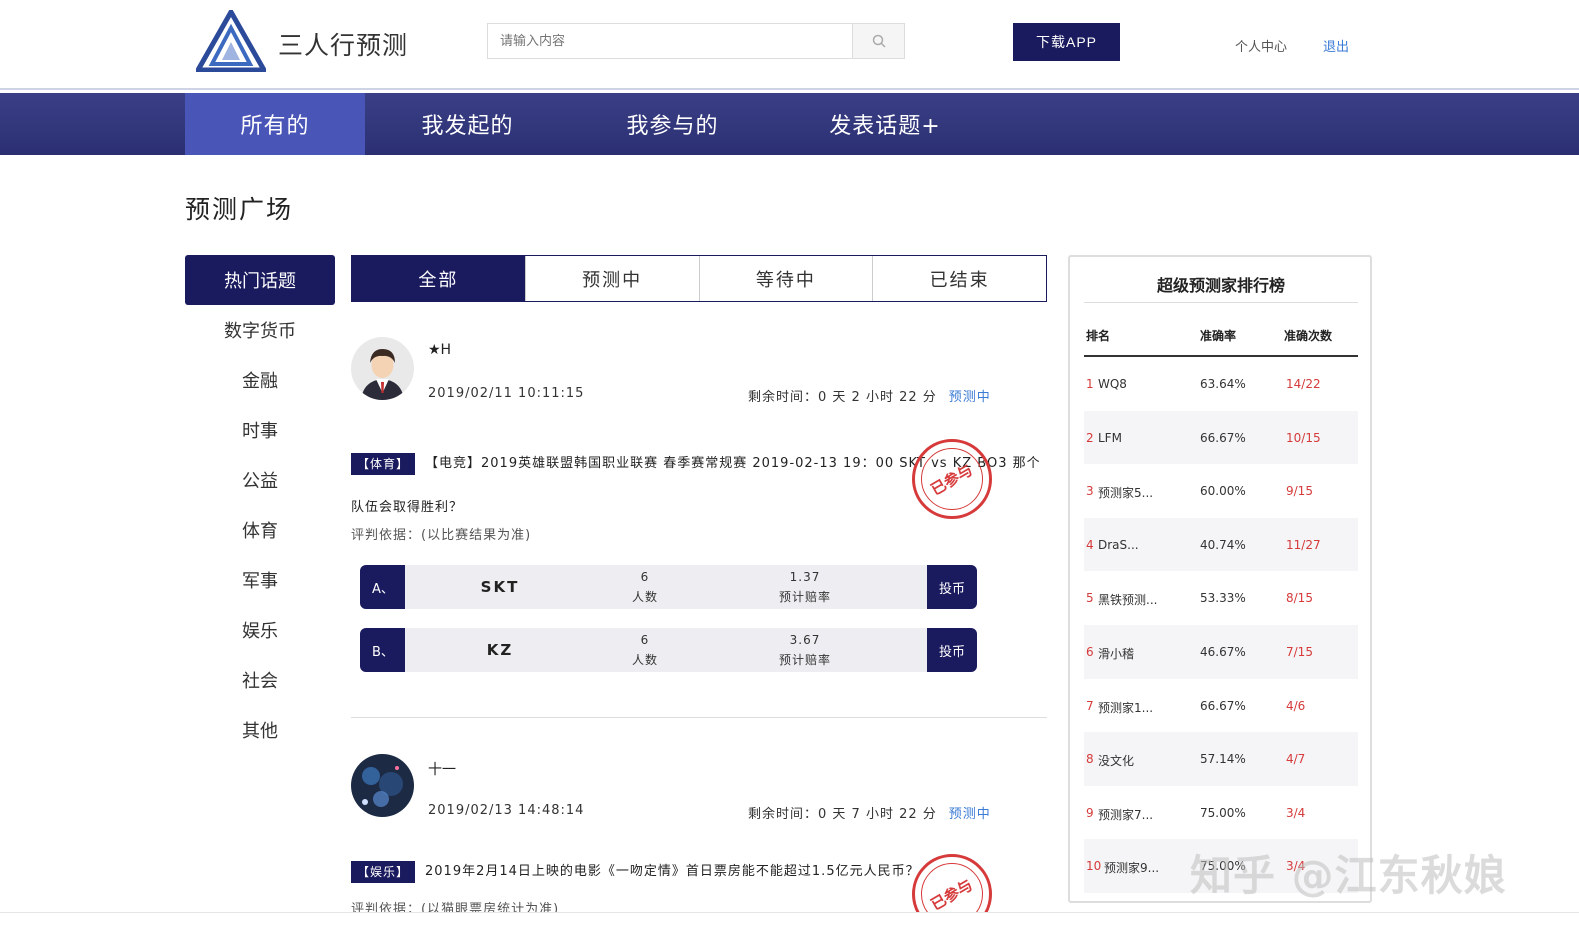 The height and width of the screenshot is (942, 1579). What do you see at coordinates (1221, 651) in the screenshot?
I see `ranking-row: 6 滑小稽 46.67% 7/15` at bounding box center [1221, 651].